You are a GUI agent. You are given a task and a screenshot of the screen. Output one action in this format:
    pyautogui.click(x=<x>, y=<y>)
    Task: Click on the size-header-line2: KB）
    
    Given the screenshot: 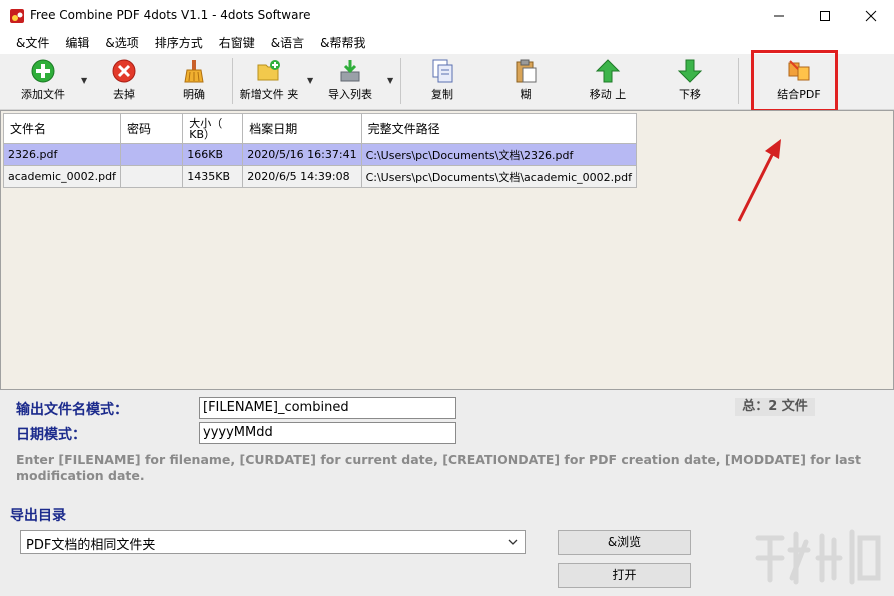 What is the action you would take?
    pyautogui.click(x=202, y=134)
    